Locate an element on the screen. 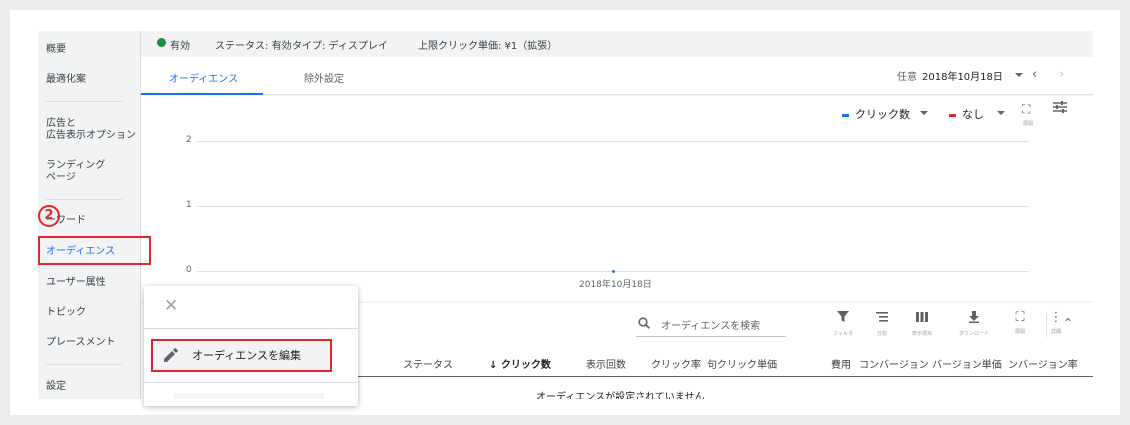  metric1-selector: クリック数 is located at coordinates (876, 114).